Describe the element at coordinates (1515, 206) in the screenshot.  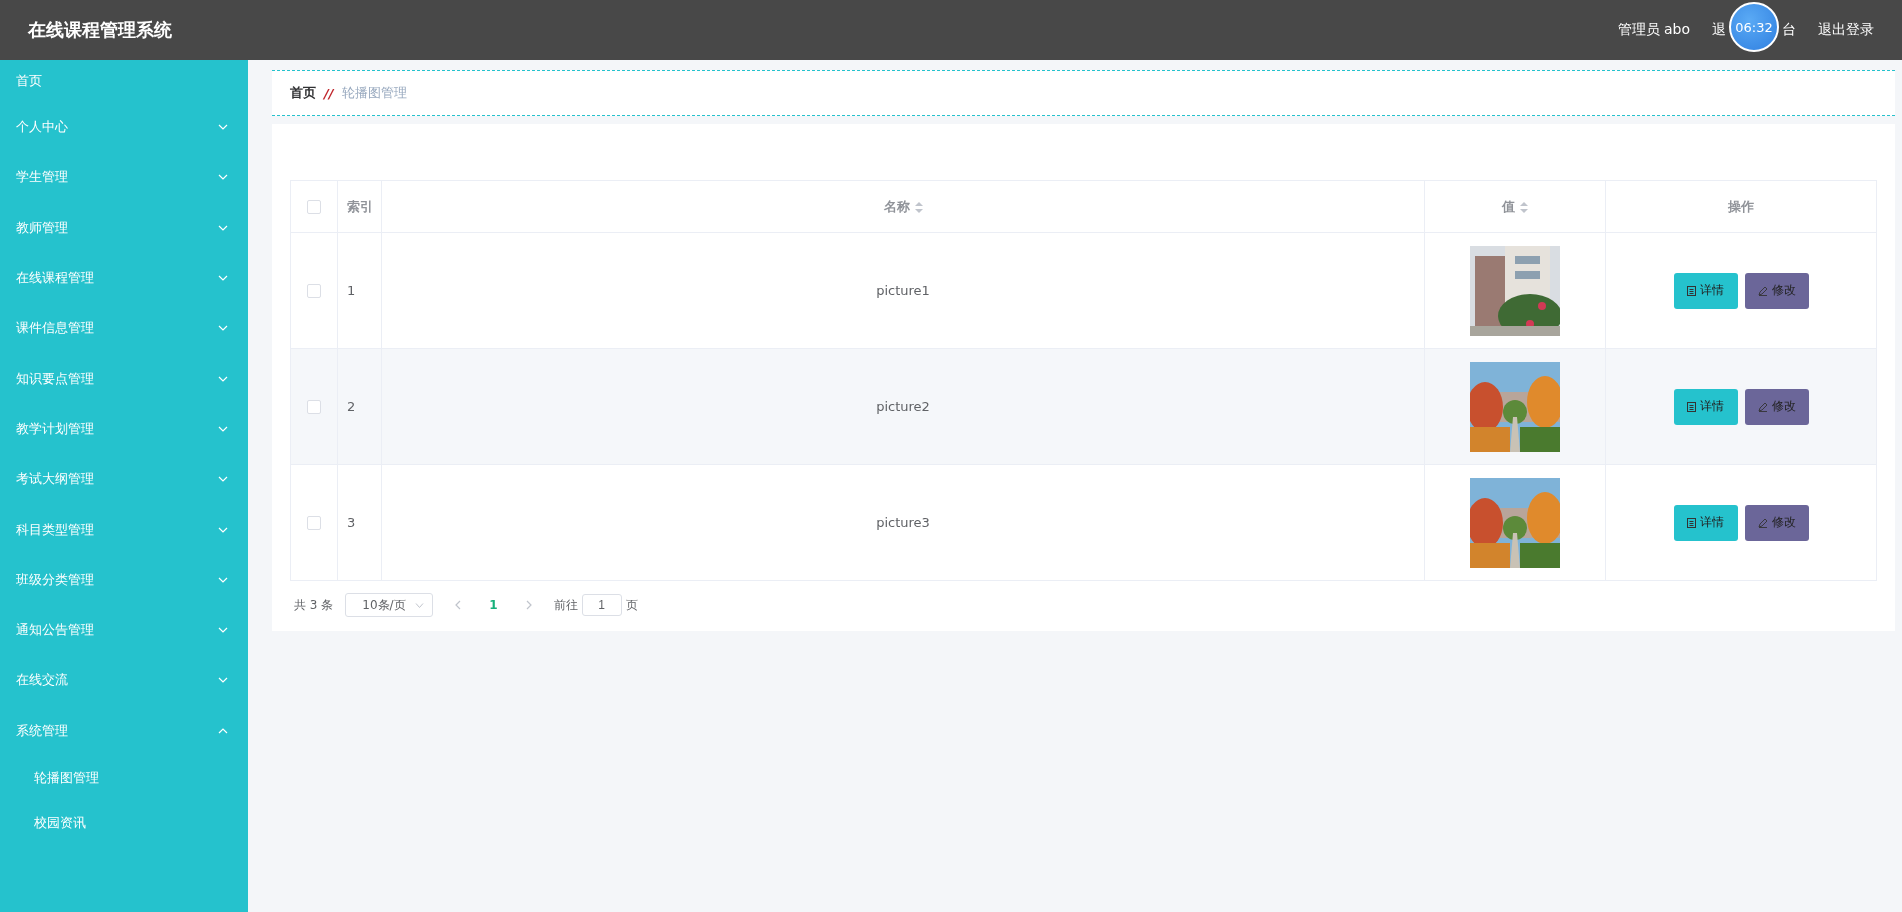
I see `column-header: 值` at that location.